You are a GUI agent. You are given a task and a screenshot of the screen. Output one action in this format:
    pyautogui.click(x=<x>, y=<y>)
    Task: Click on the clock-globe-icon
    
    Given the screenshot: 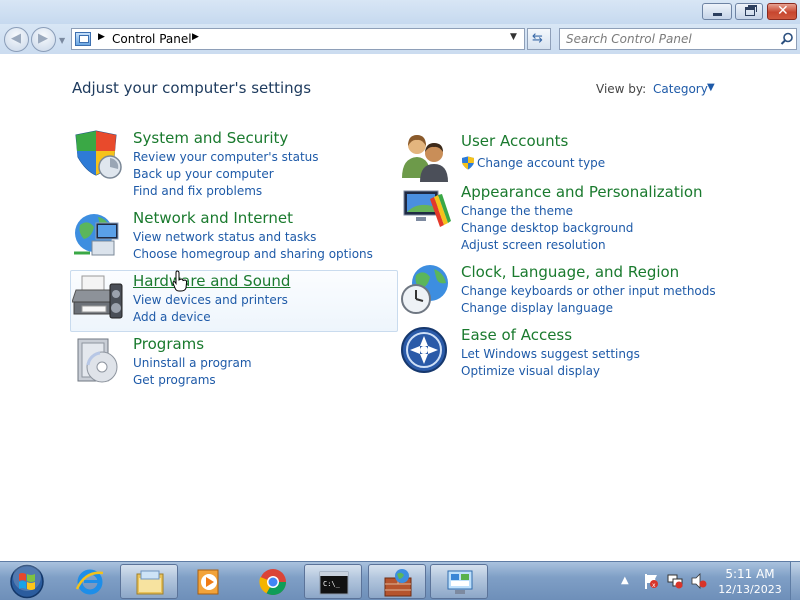 What is the action you would take?
    pyautogui.click(x=426, y=289)
    